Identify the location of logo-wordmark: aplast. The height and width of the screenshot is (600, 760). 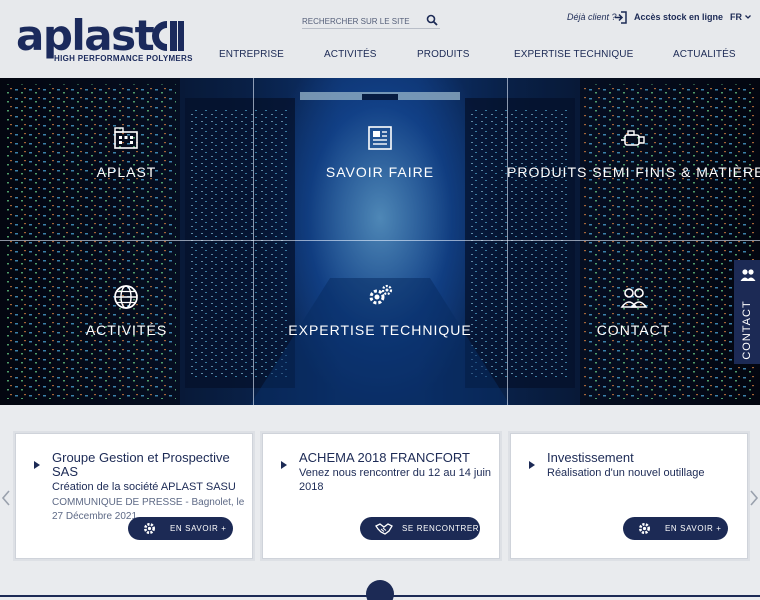
(85, 35).